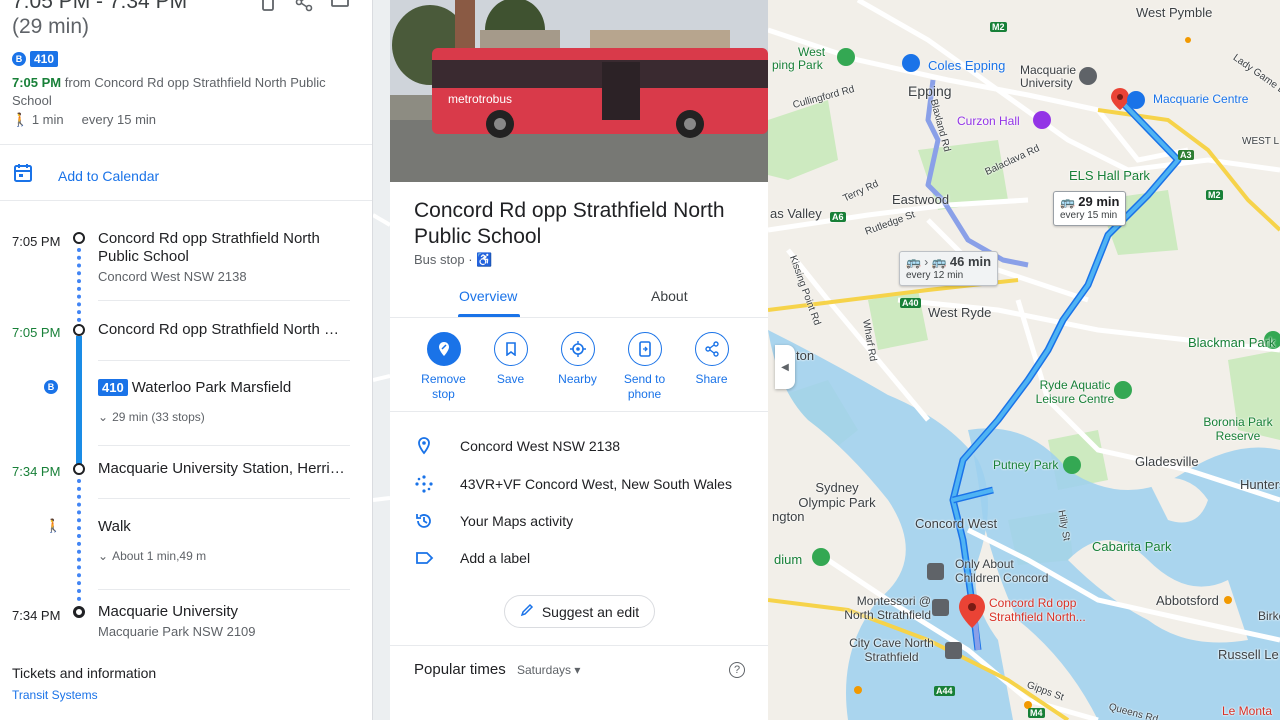 Image resolution: width=1280 pixels, height=720 pixels. What do you see at coordinates (493, 521) in the screenshot?
I see `maps-activity-row: Your Maps activity` at bounding box center [493, 521].